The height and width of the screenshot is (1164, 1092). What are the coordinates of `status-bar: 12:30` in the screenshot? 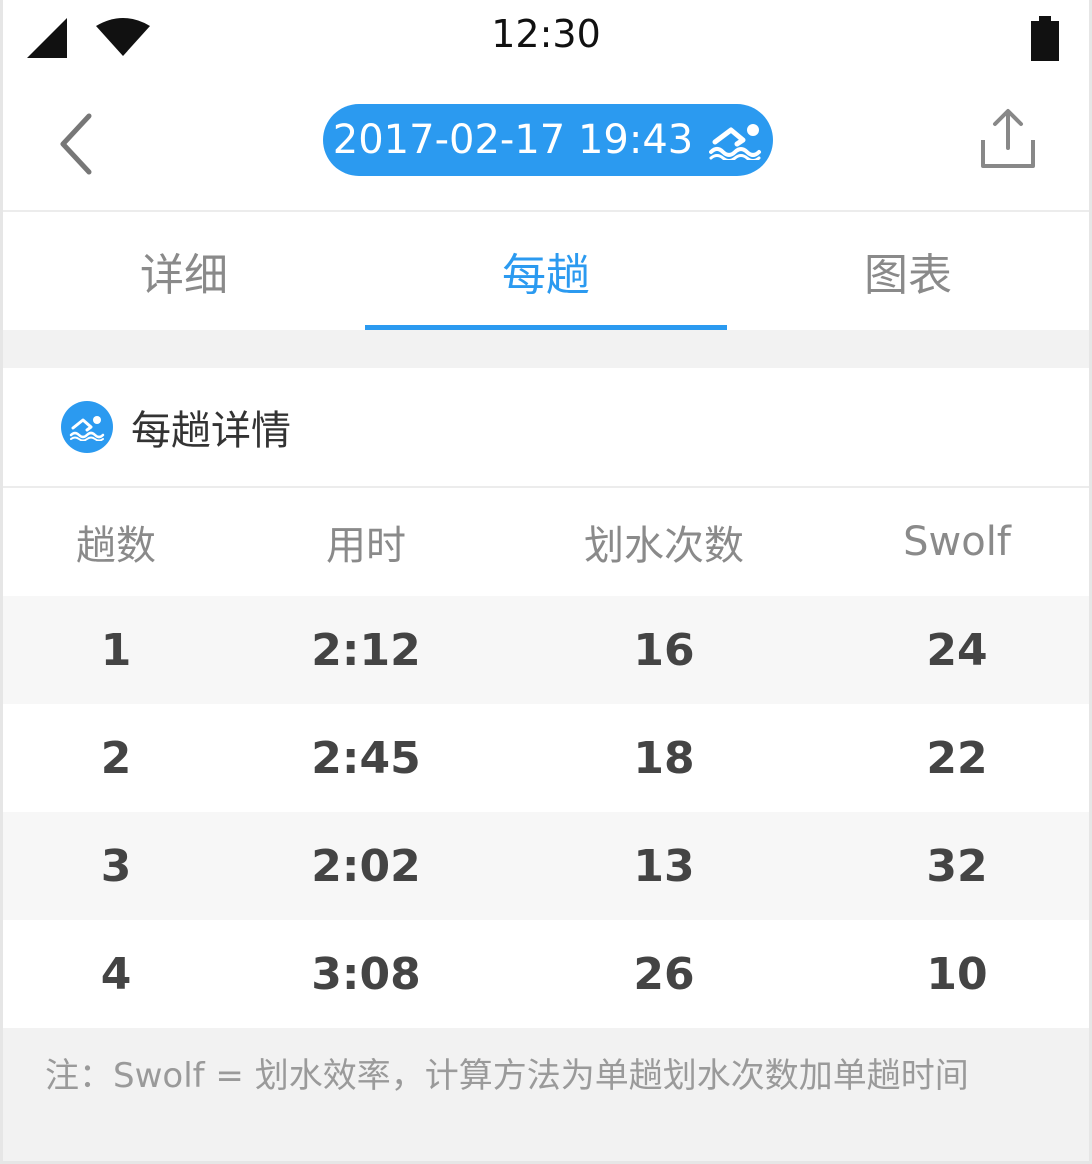 It's located at (546, 39).